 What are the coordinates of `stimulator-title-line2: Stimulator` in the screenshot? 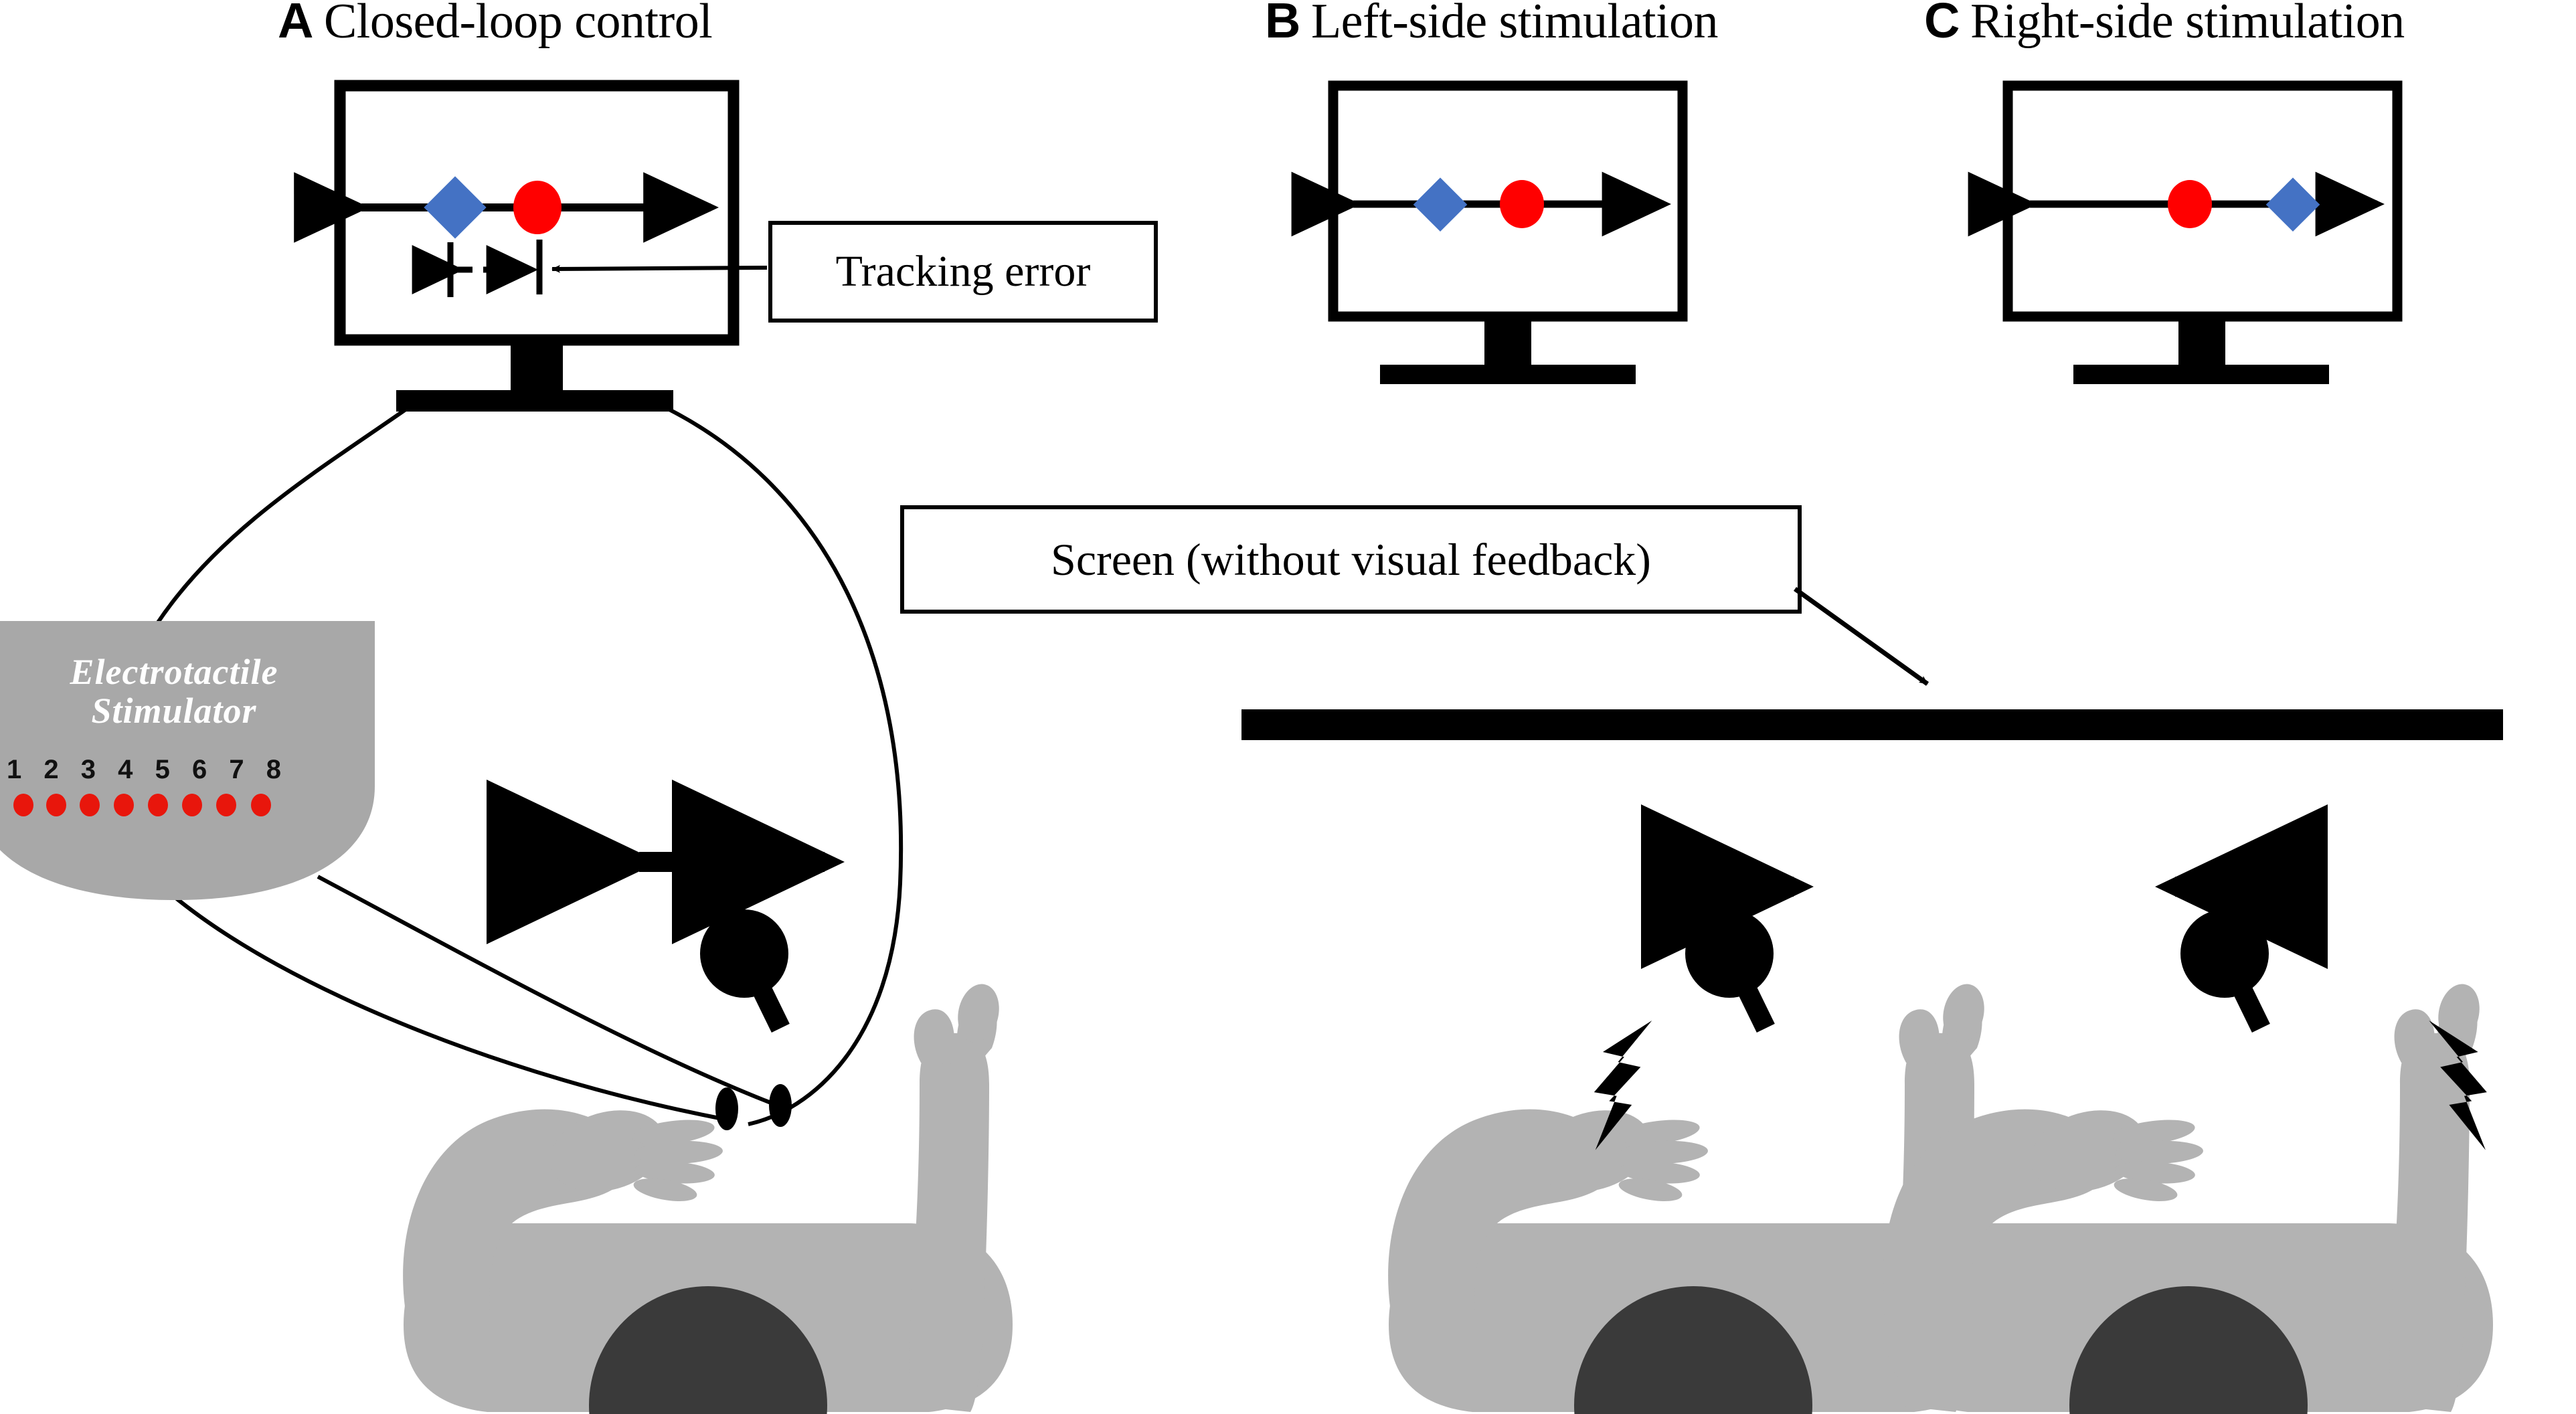 It's located at (174, 711).